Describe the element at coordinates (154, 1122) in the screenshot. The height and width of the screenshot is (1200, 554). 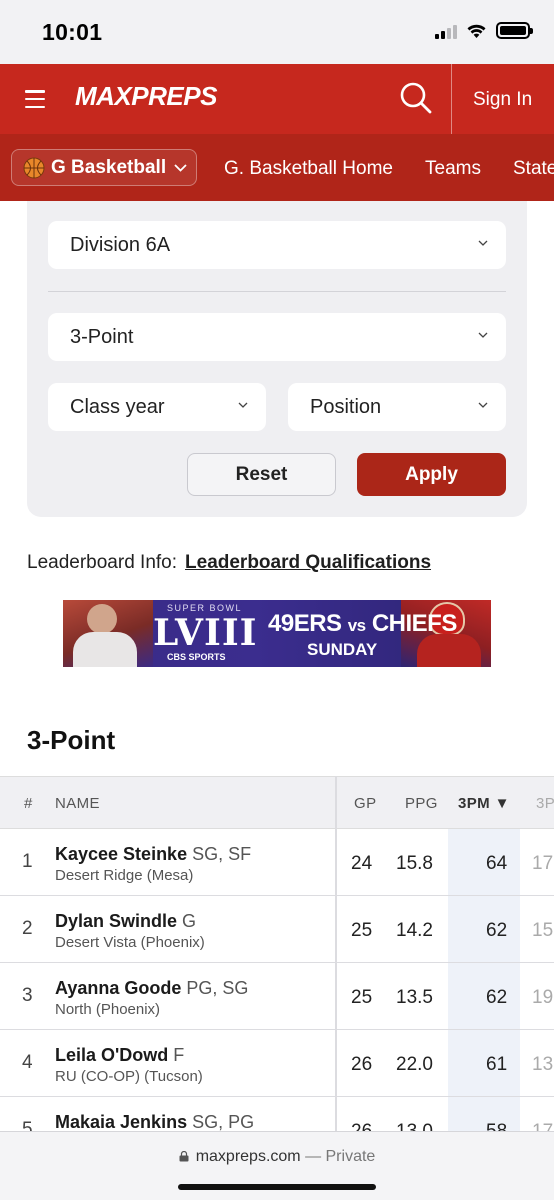
I see `player-name-link: Makaia Jenkins SG, PG` at that location.